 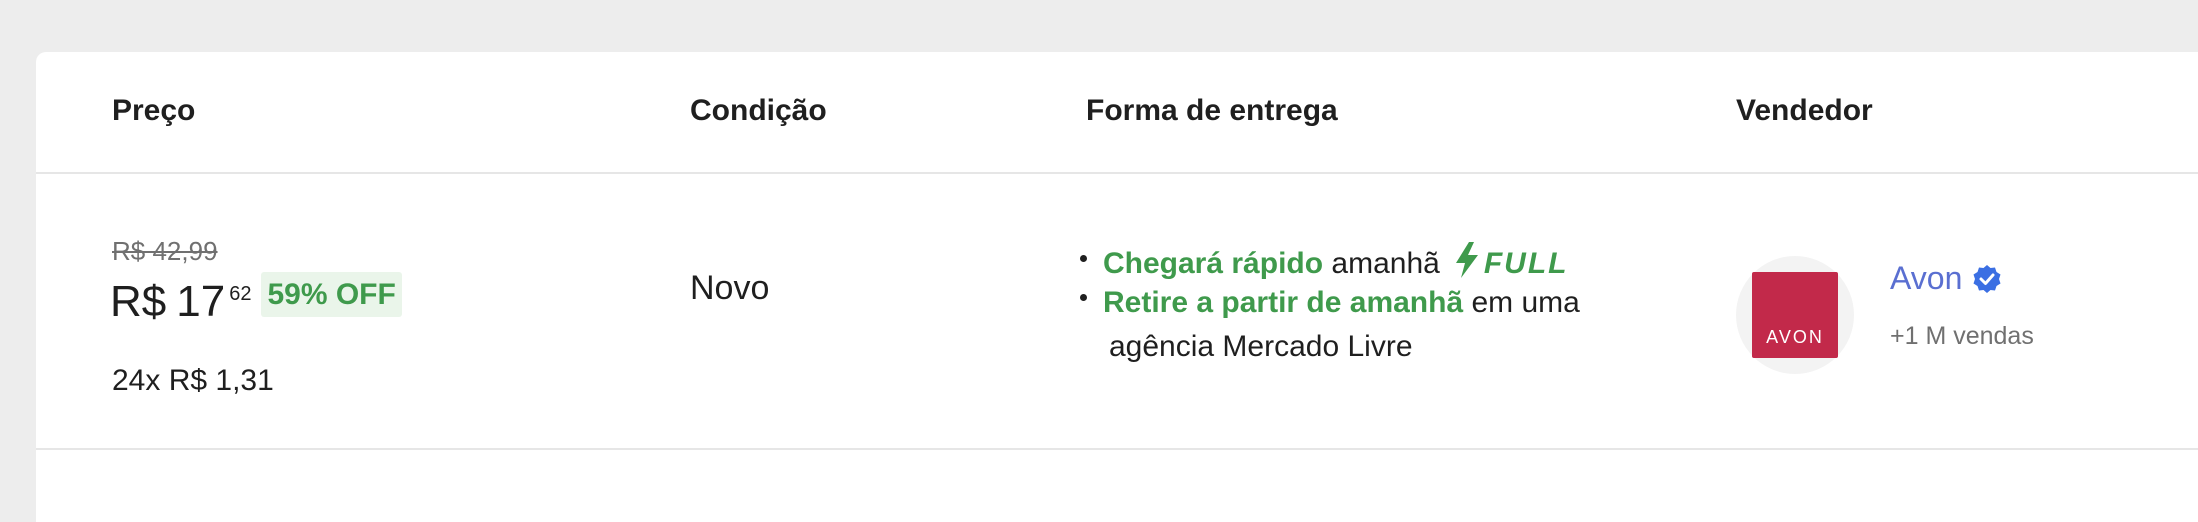 I want to click on current-price: R$ 17 62 59% OFF, so click(x=256, y=299).